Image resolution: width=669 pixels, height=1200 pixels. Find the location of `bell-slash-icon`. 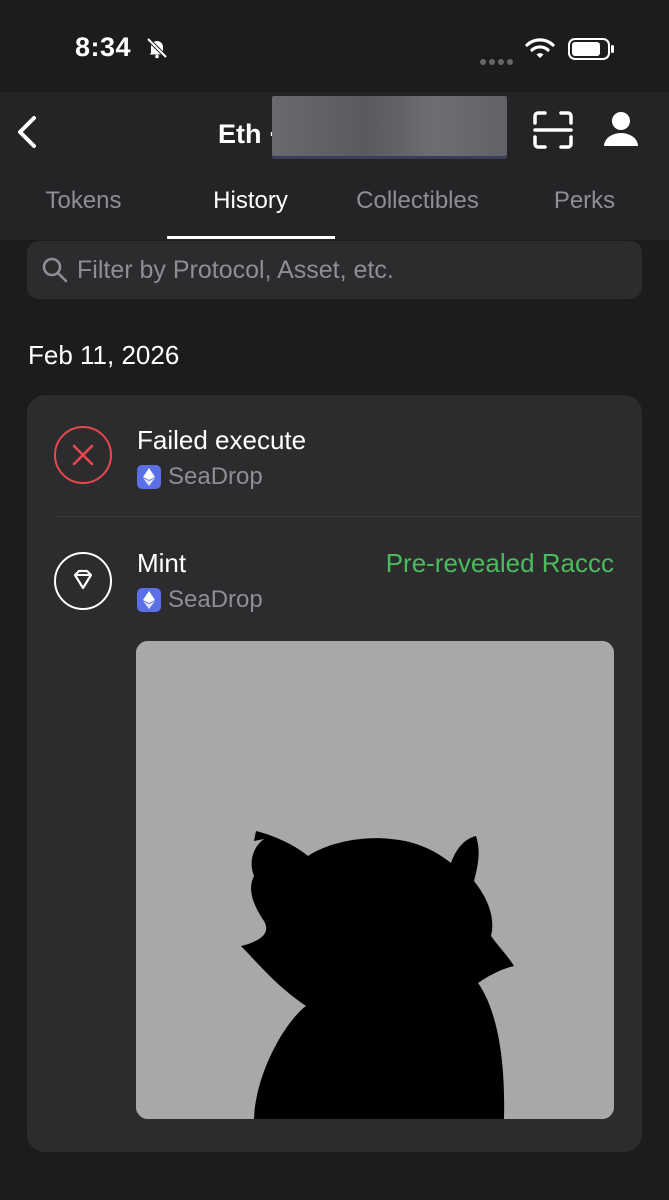

bell-slash-icon is located at coordinates (157, 48).